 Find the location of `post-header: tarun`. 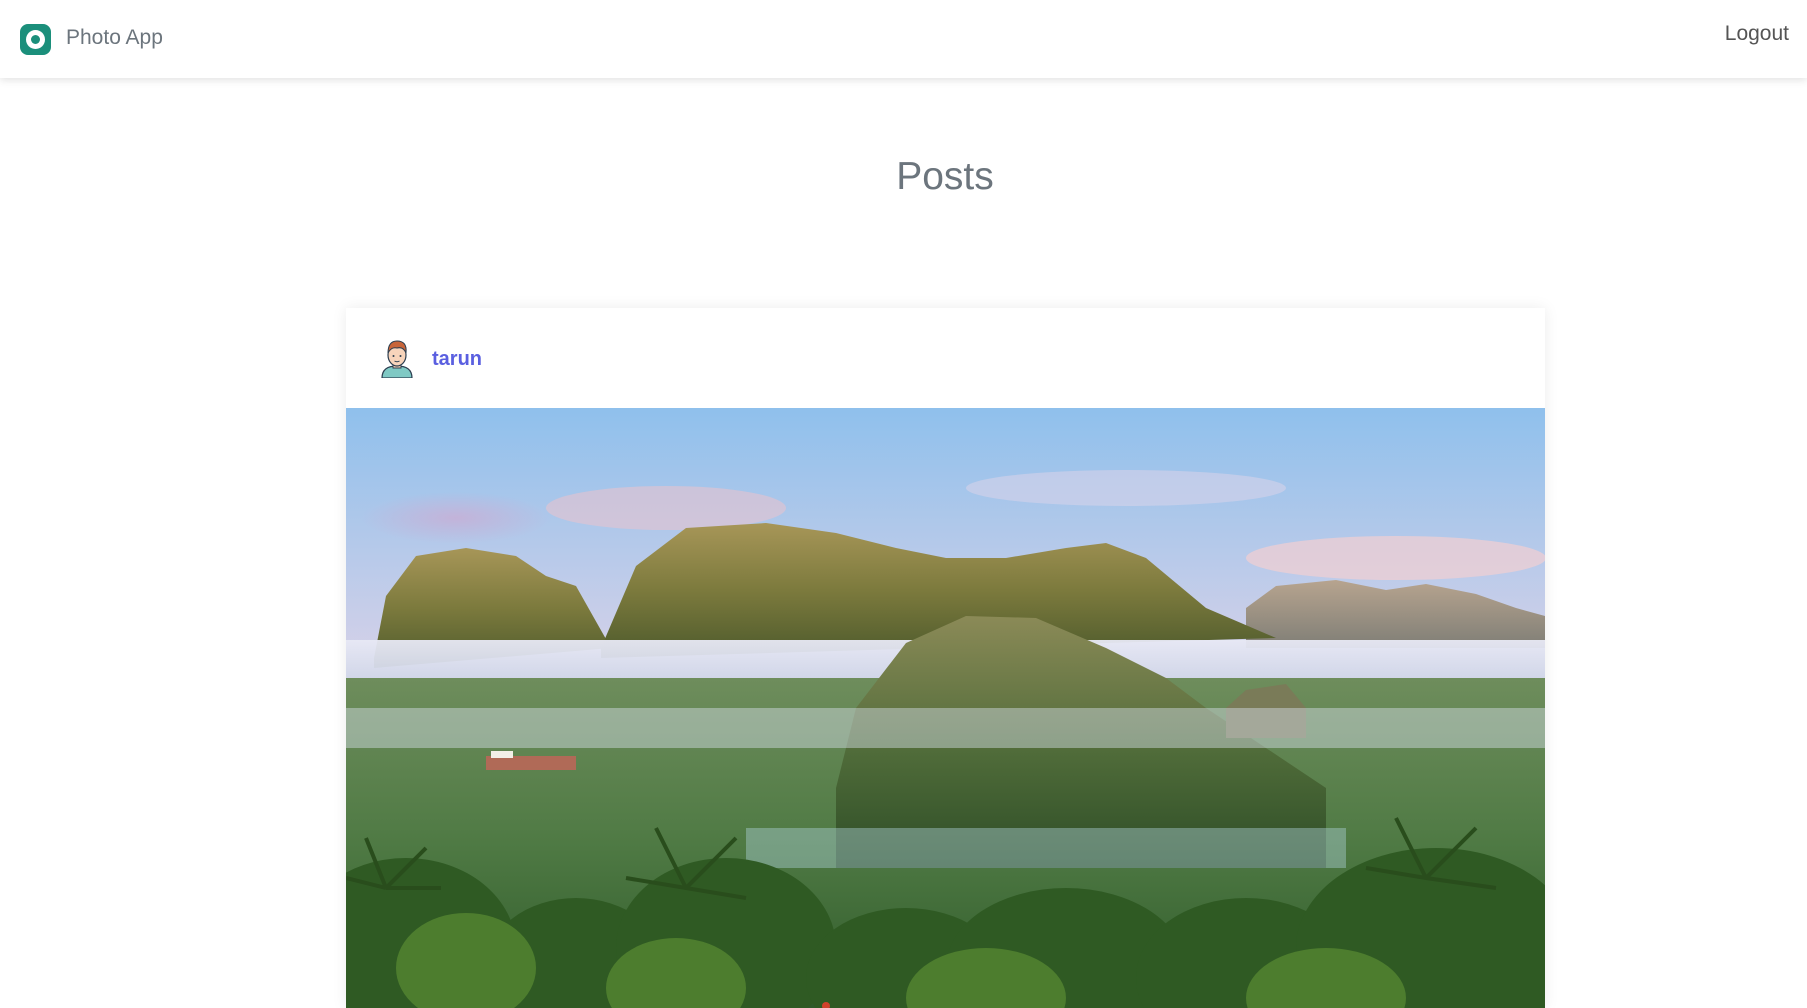

post-header: tarun is located at coordinates (945, 358).